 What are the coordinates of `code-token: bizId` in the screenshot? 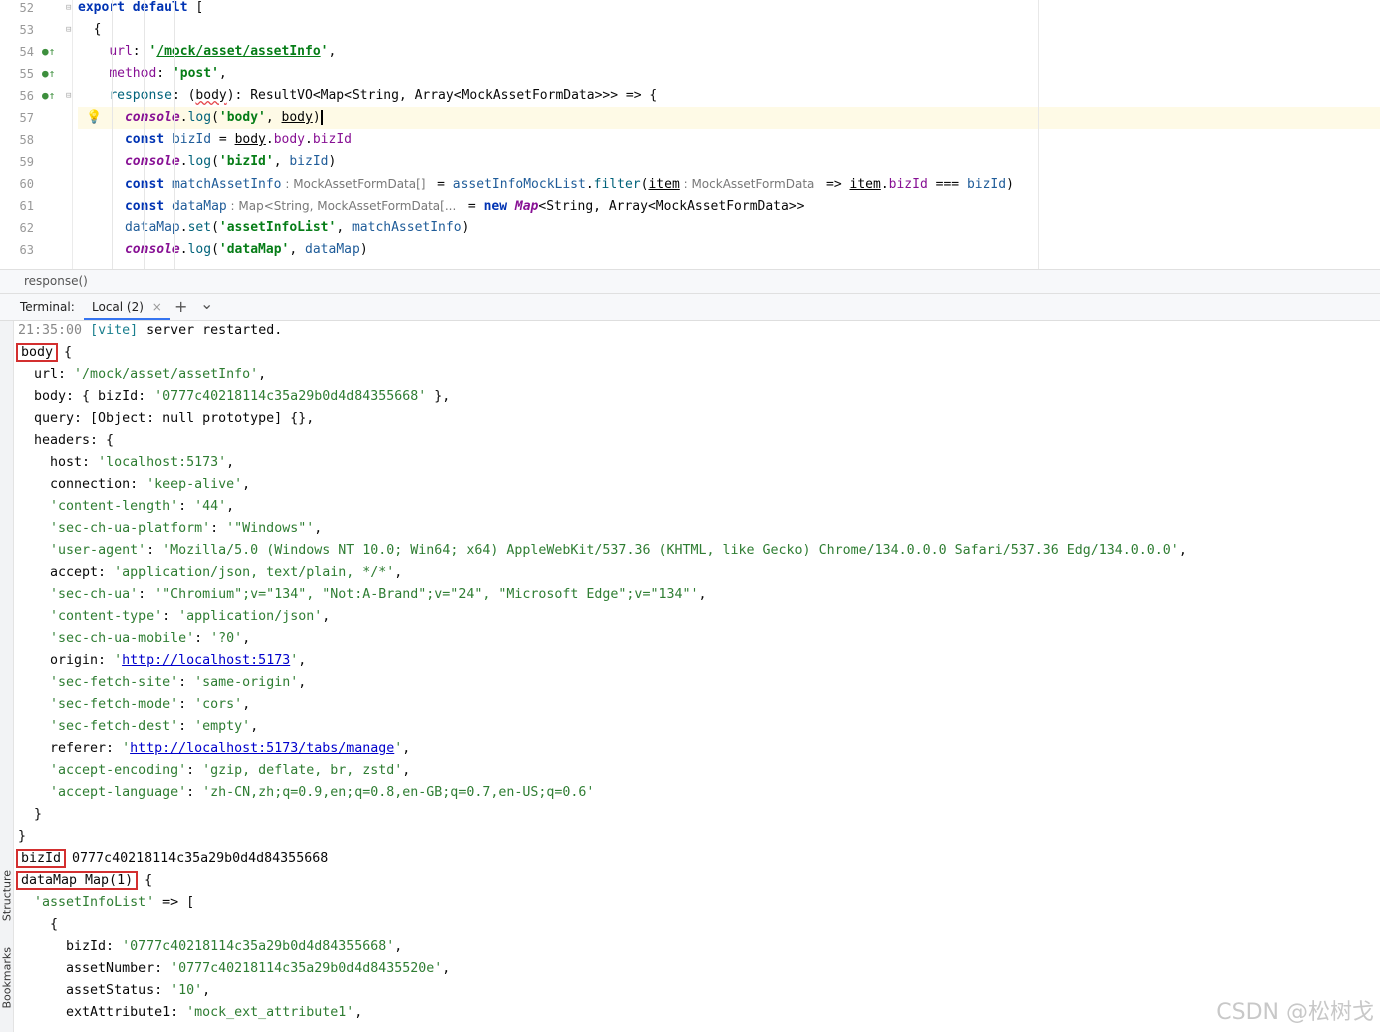 It's located at (908, 184).